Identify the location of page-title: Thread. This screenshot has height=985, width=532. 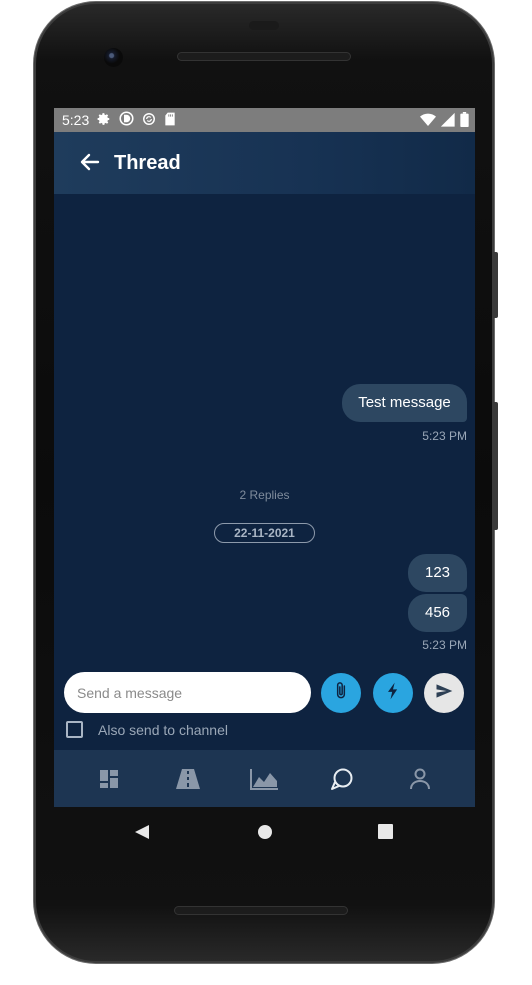
(147, 163).